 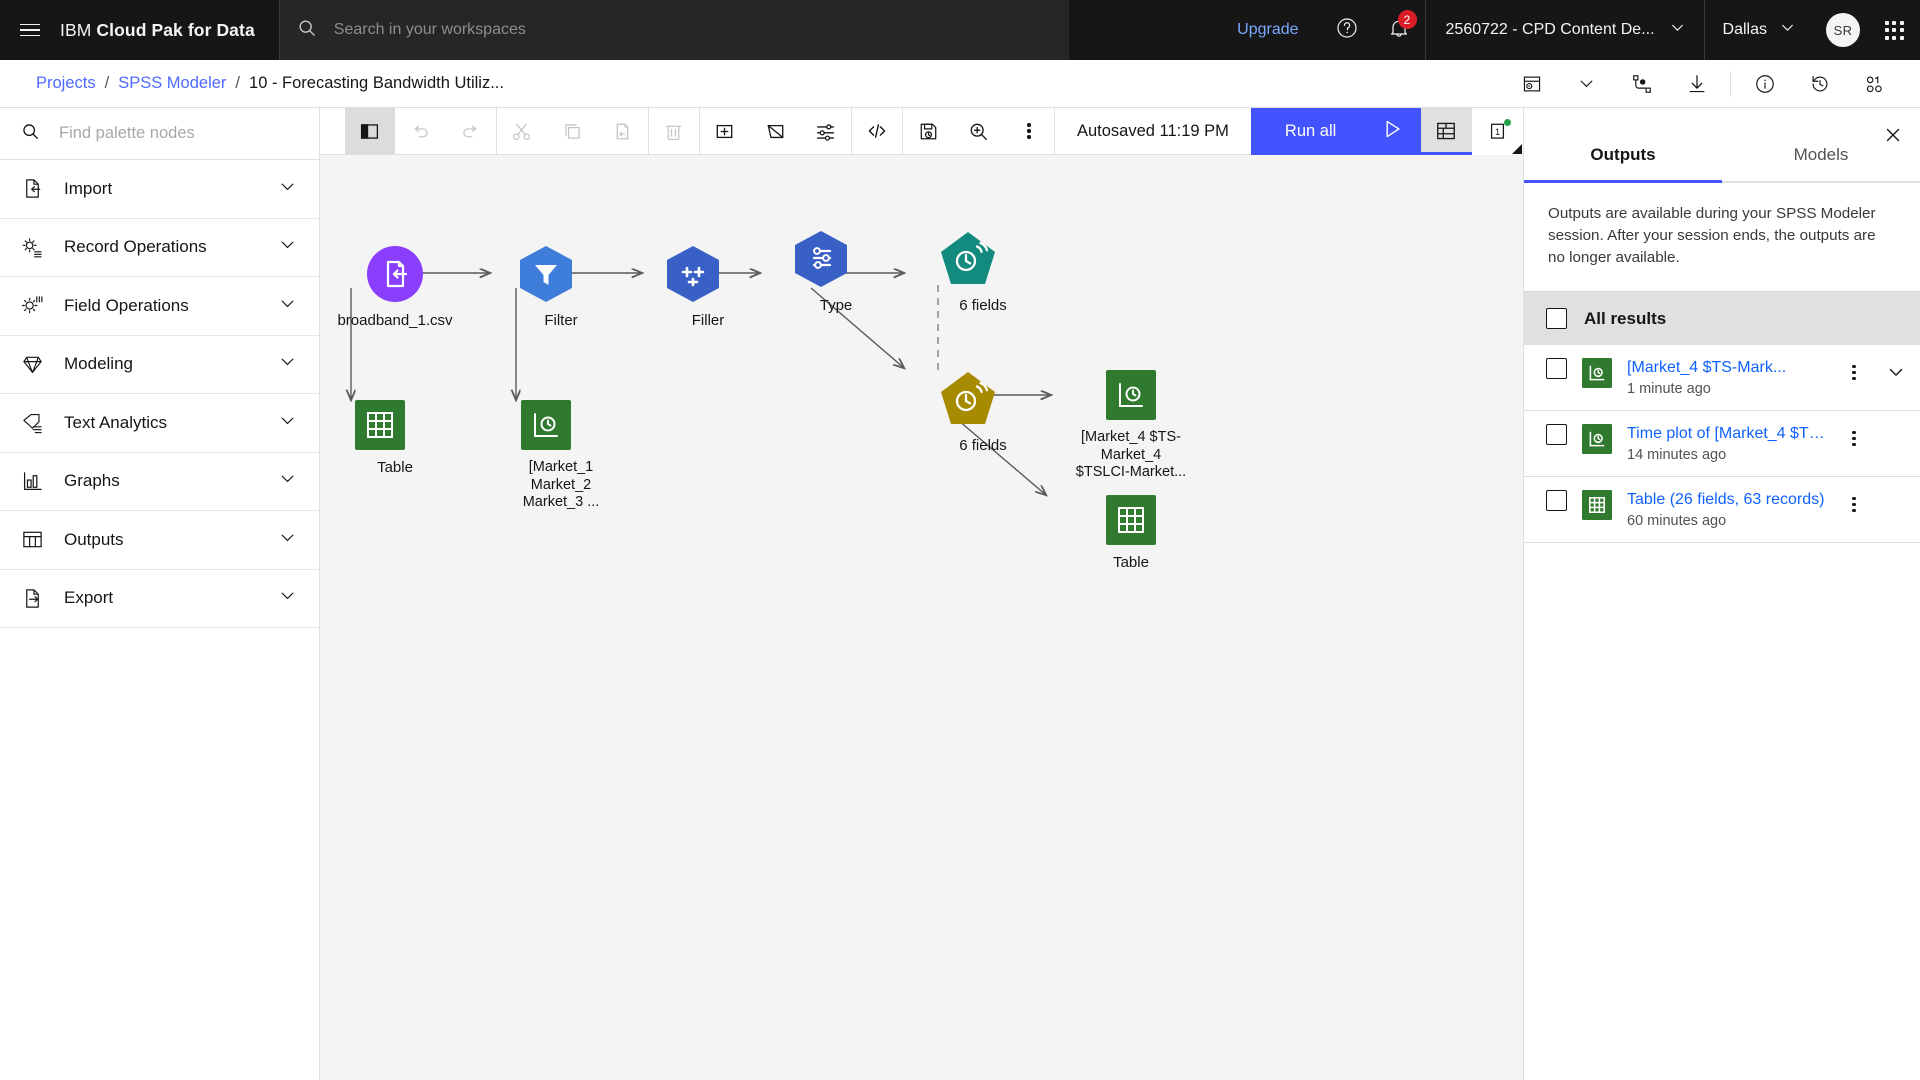 I want to click on filter-node-shape, so click(x=546, y=274).